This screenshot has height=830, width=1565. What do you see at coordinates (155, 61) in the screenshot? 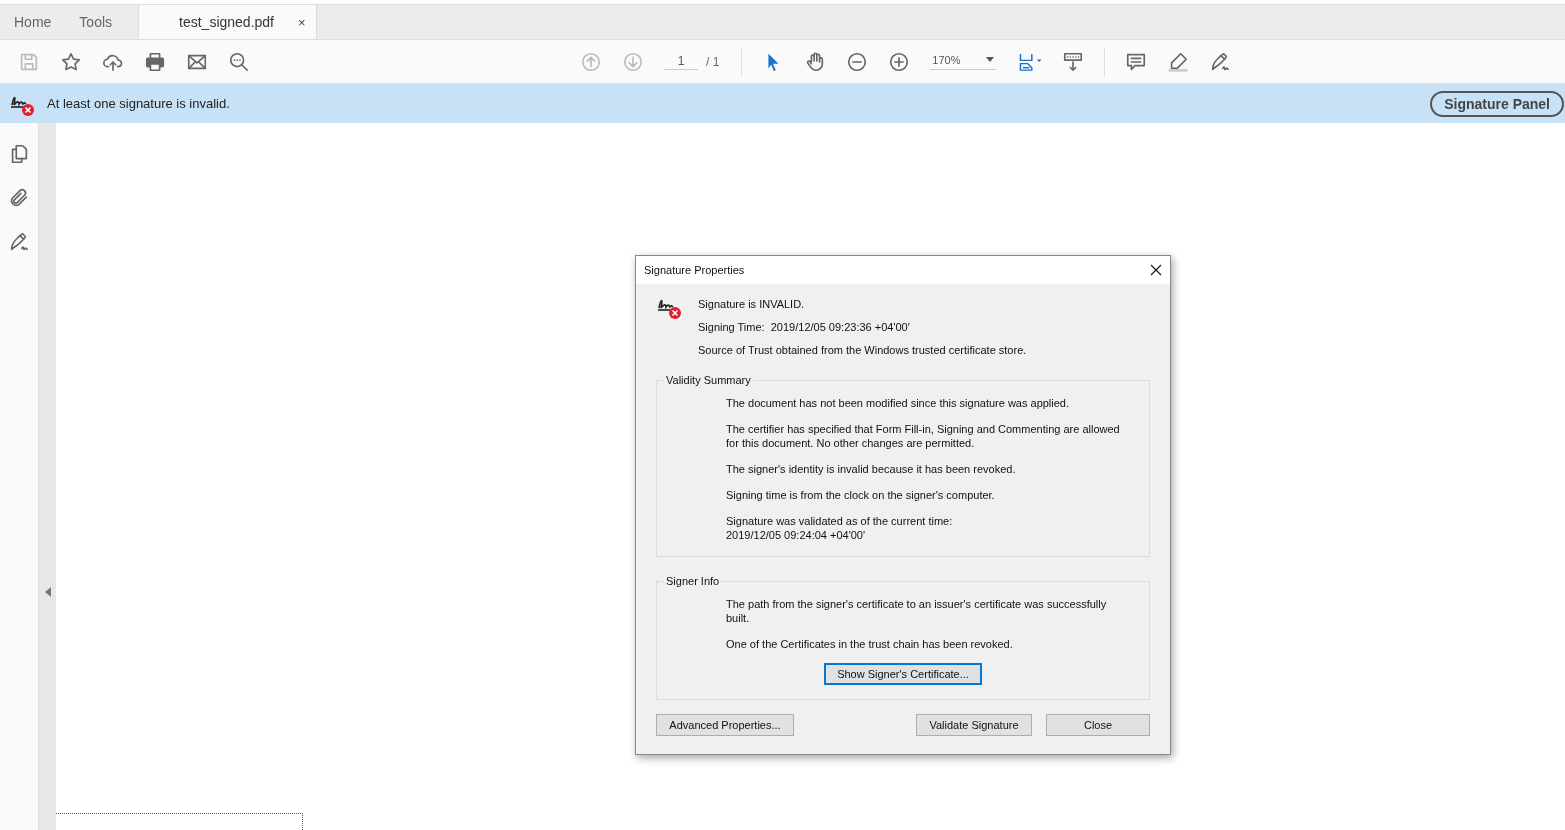
I see `printer-icon` at bounding box center [155, 61].